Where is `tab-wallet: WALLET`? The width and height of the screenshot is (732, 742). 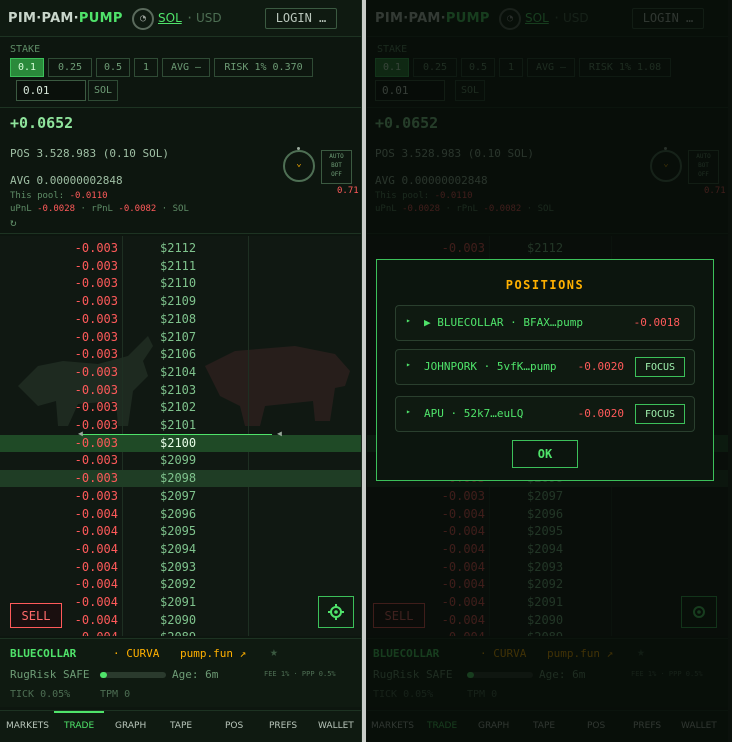 tab-wallet: WALLET is located at coordinates (336, 726).